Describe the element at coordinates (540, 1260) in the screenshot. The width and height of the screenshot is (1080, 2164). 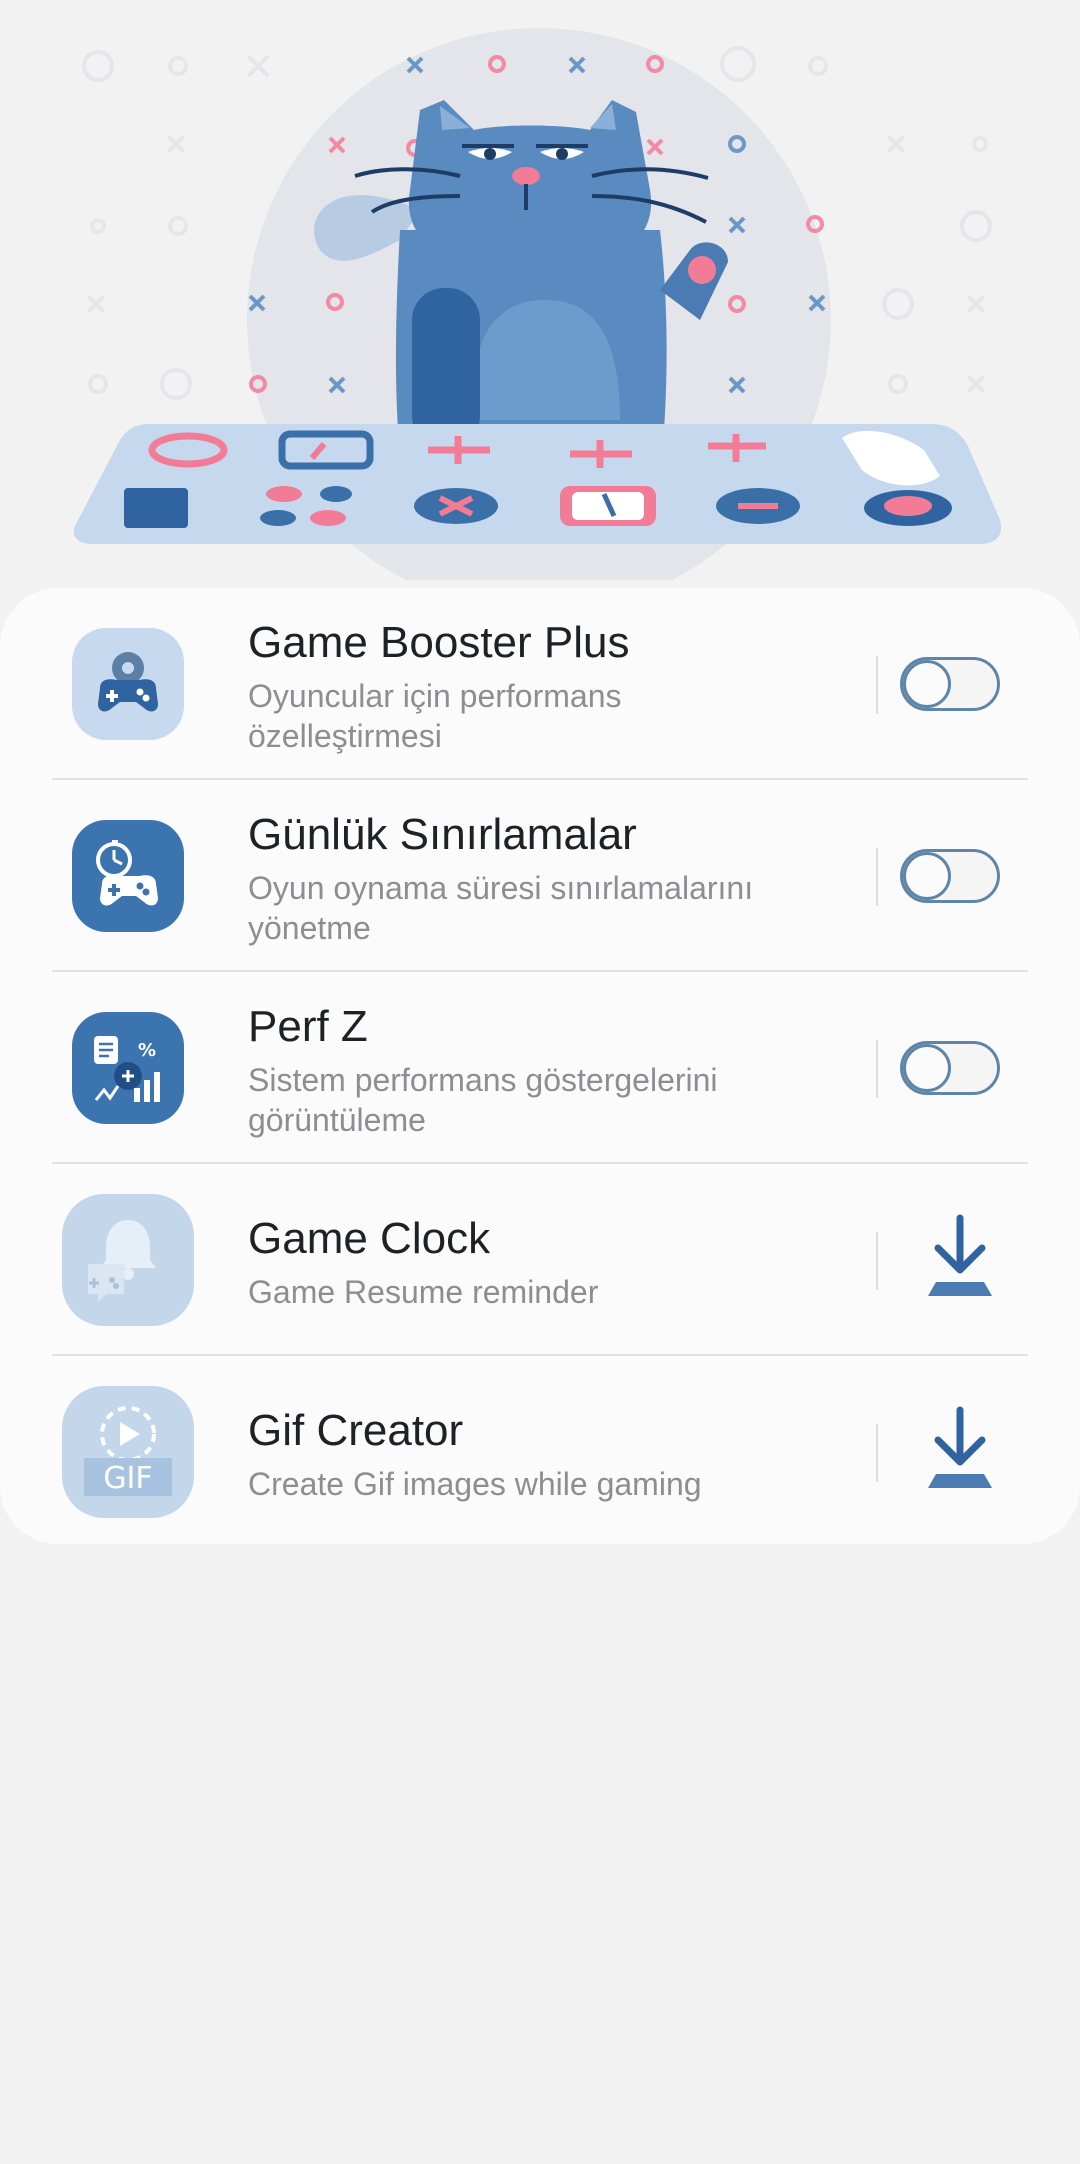
I see `feature-row-game-clock: Game Clock Game Resume reminder` at that location.